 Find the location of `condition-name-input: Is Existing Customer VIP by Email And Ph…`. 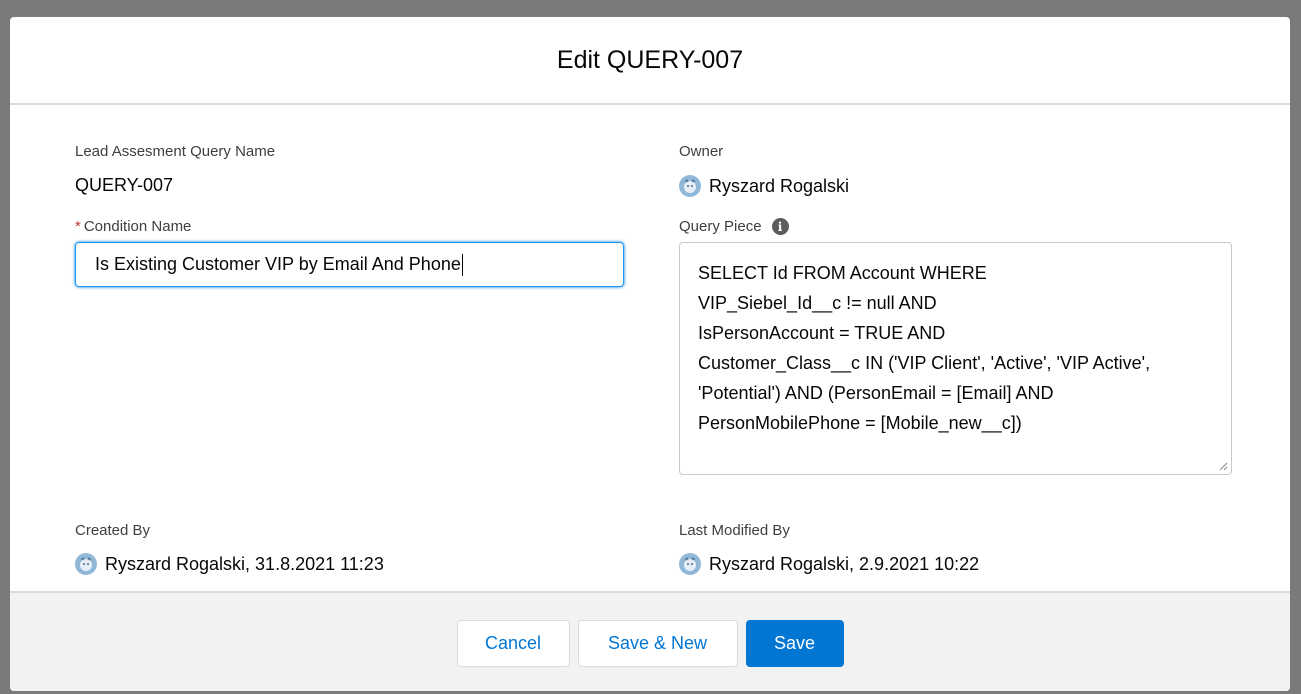

condition-name-input: Is Existing Customer VIP by Email And Ph… is located at coordinates (349, 264).